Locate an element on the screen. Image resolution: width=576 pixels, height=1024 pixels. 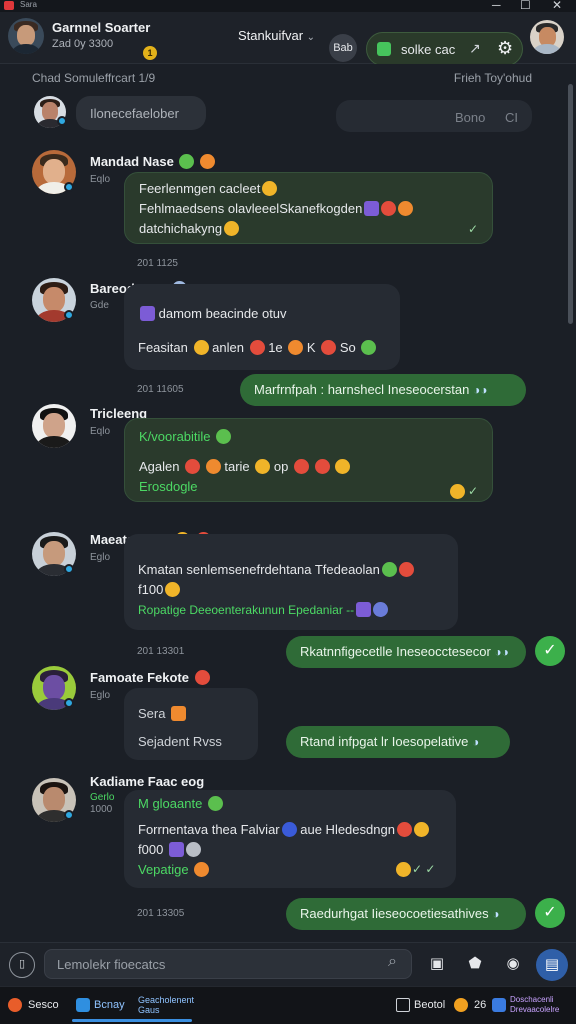
taskbar-item: Beotol is located at coordinates (429, 1005).